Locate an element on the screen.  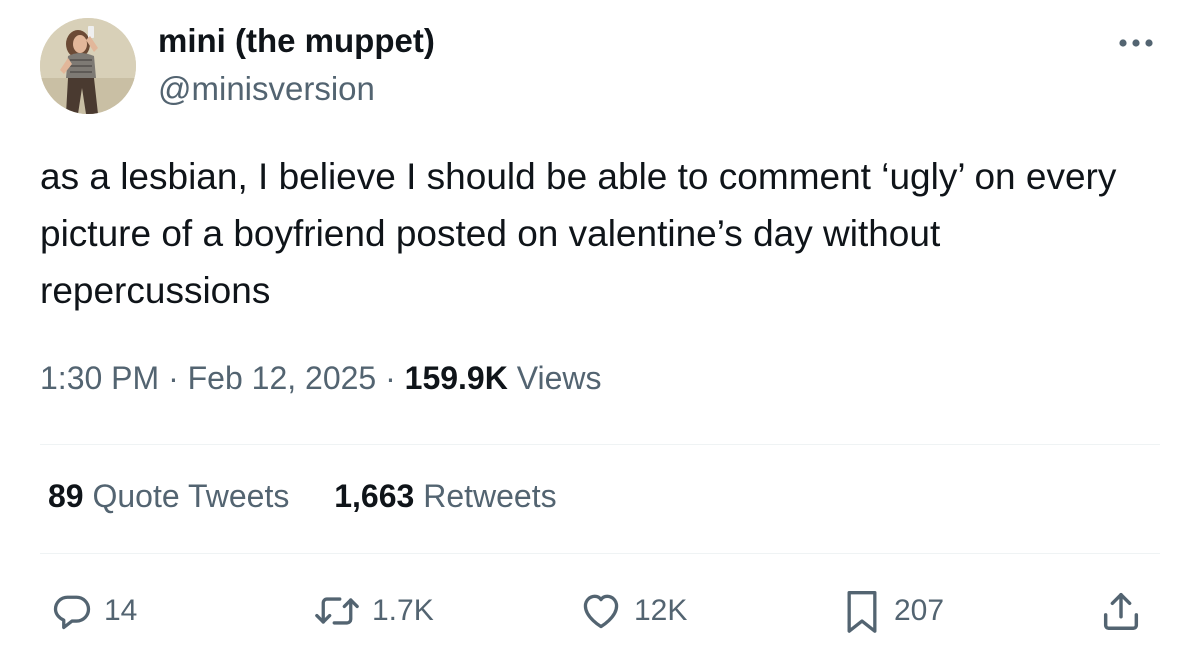
bookmark-icon is located at coordinates (862, 612).